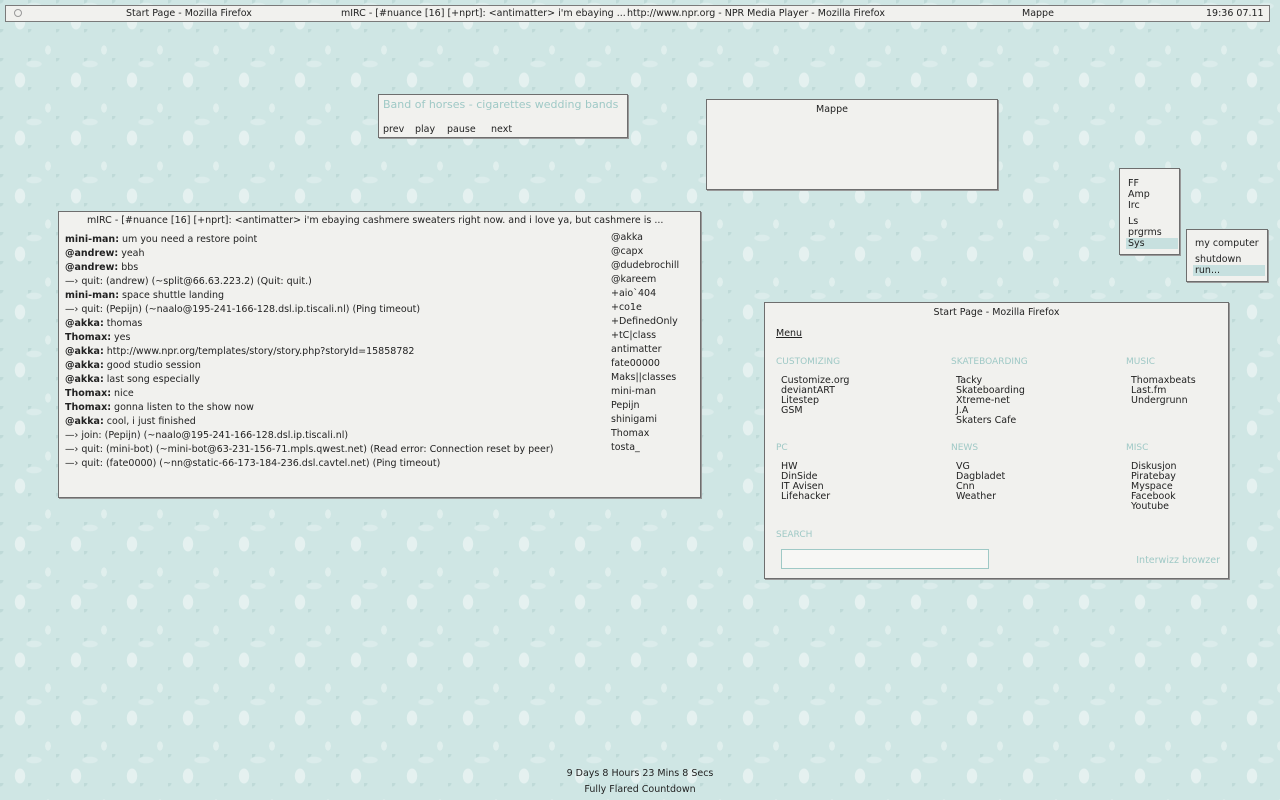  What do you see at coordinates (189, 13) in the screenshot?
I see `task-start-page: Start Page - Mozilla Firefox` at bounding box center [189, 13].